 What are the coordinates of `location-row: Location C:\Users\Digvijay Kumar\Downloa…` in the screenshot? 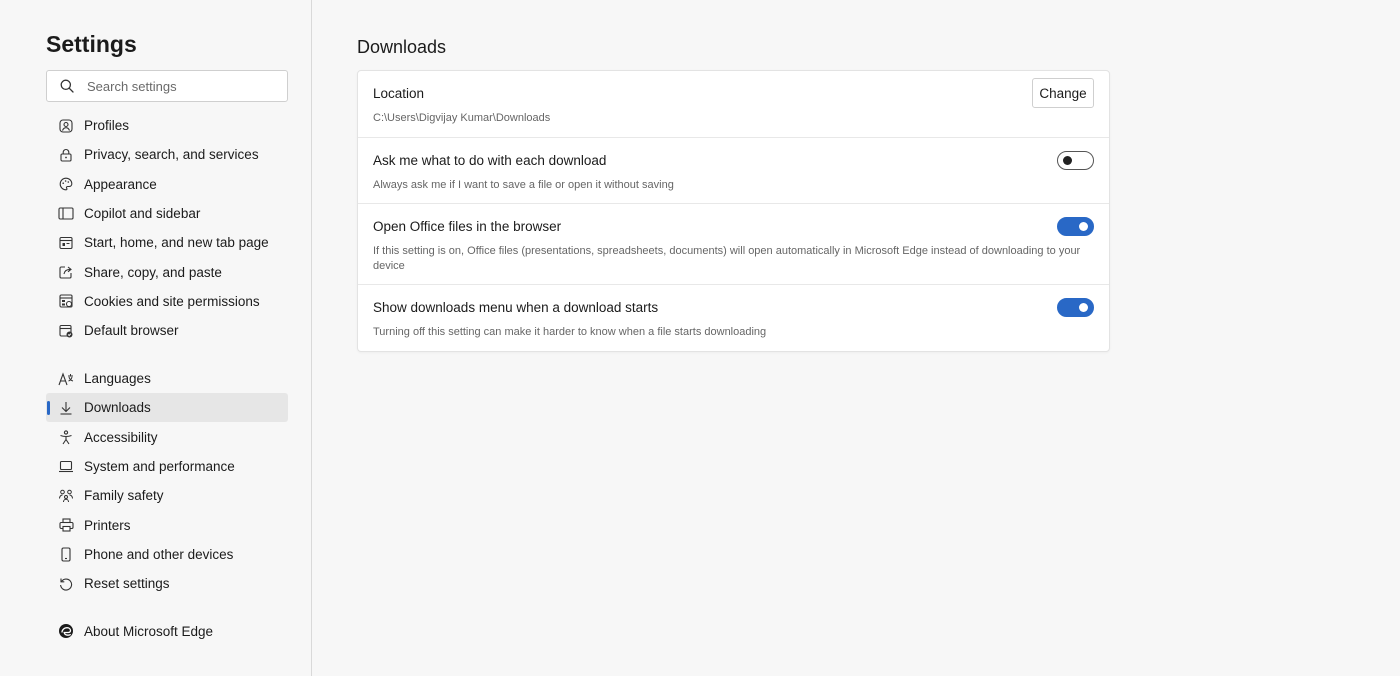 It's located at (733, 104).